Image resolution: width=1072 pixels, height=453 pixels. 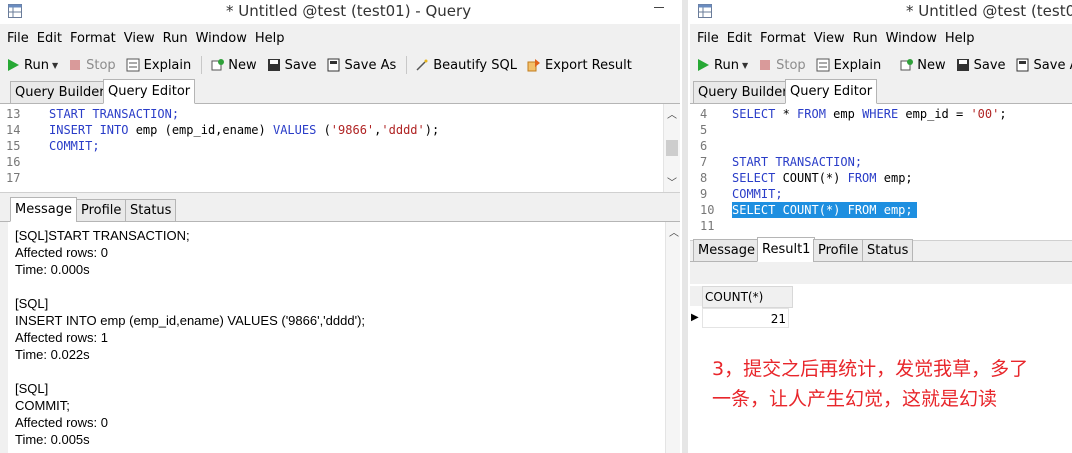 What do you see at coordinates (745, 318) in the screenshot?
I see `result-cell: 21` at bounding box center [745, 318].